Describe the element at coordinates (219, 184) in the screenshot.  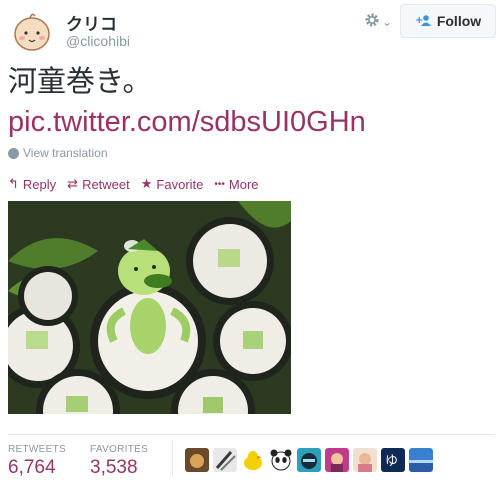
I see `more-dots-icon: •••` at that location.